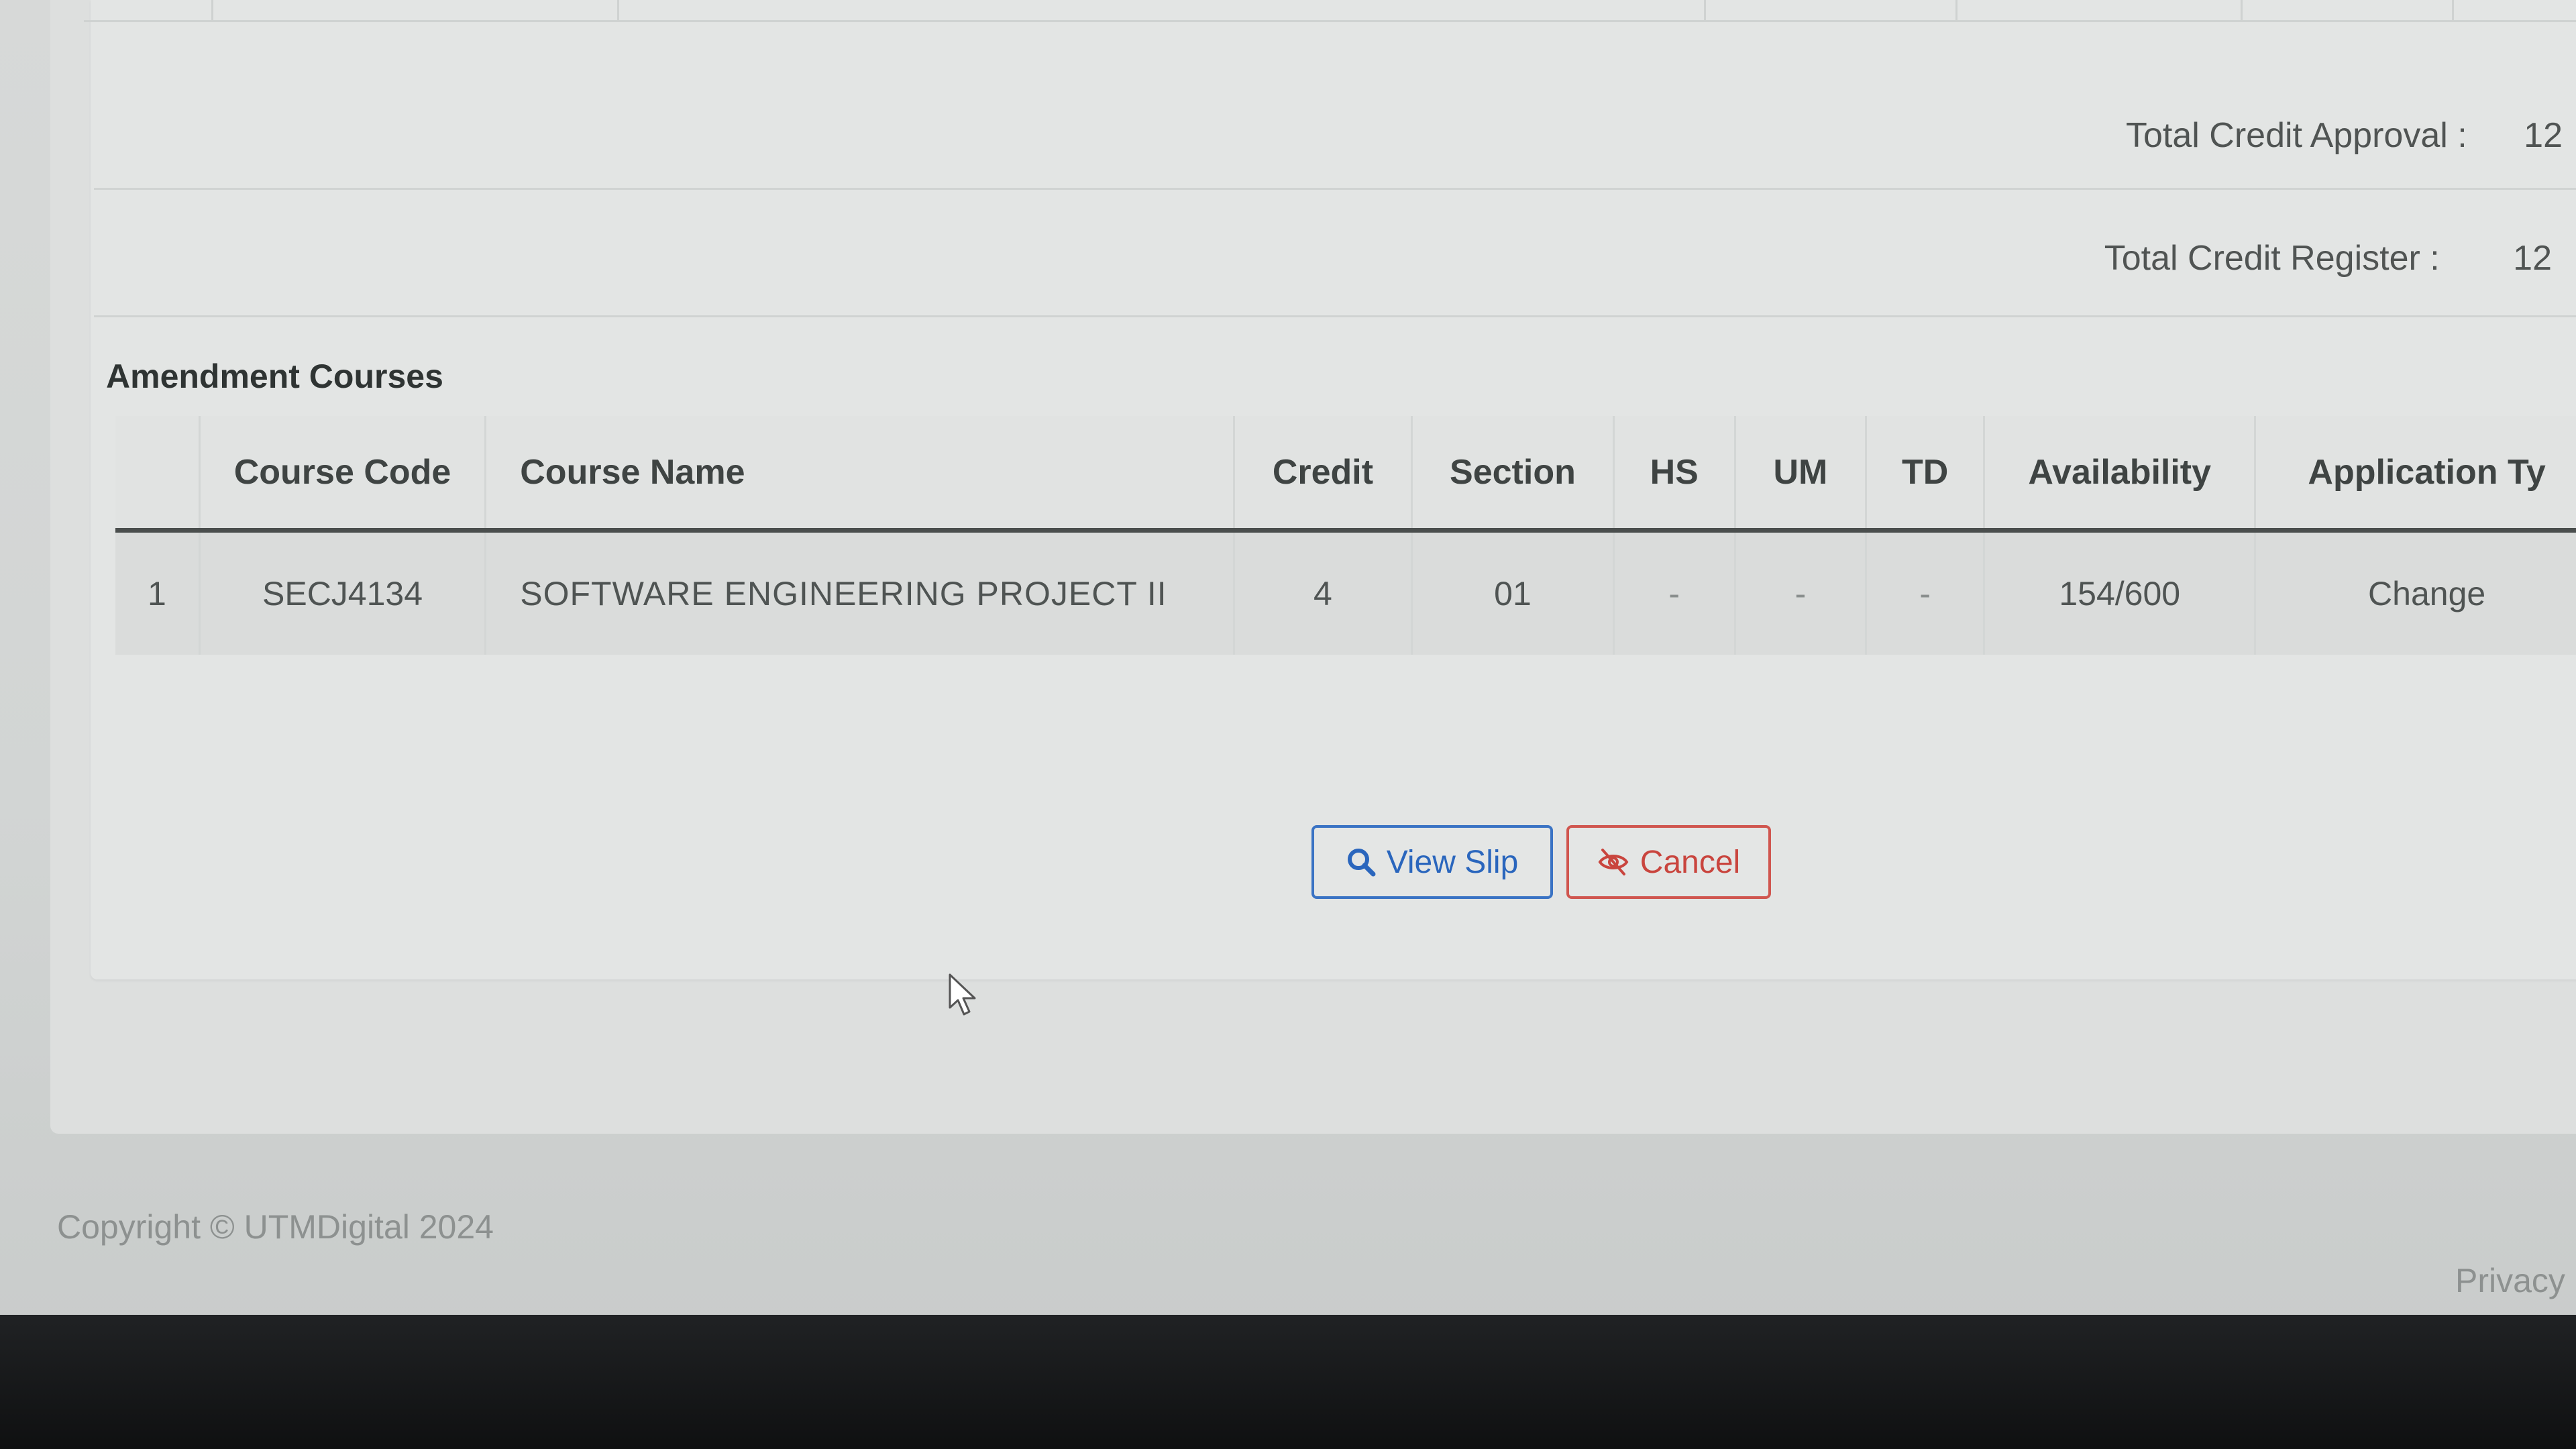 Image resolution: width=2576 pixels, height=1449 pixels. I want to click on col-header-application-type: Application Ty, so click(2415, 474).